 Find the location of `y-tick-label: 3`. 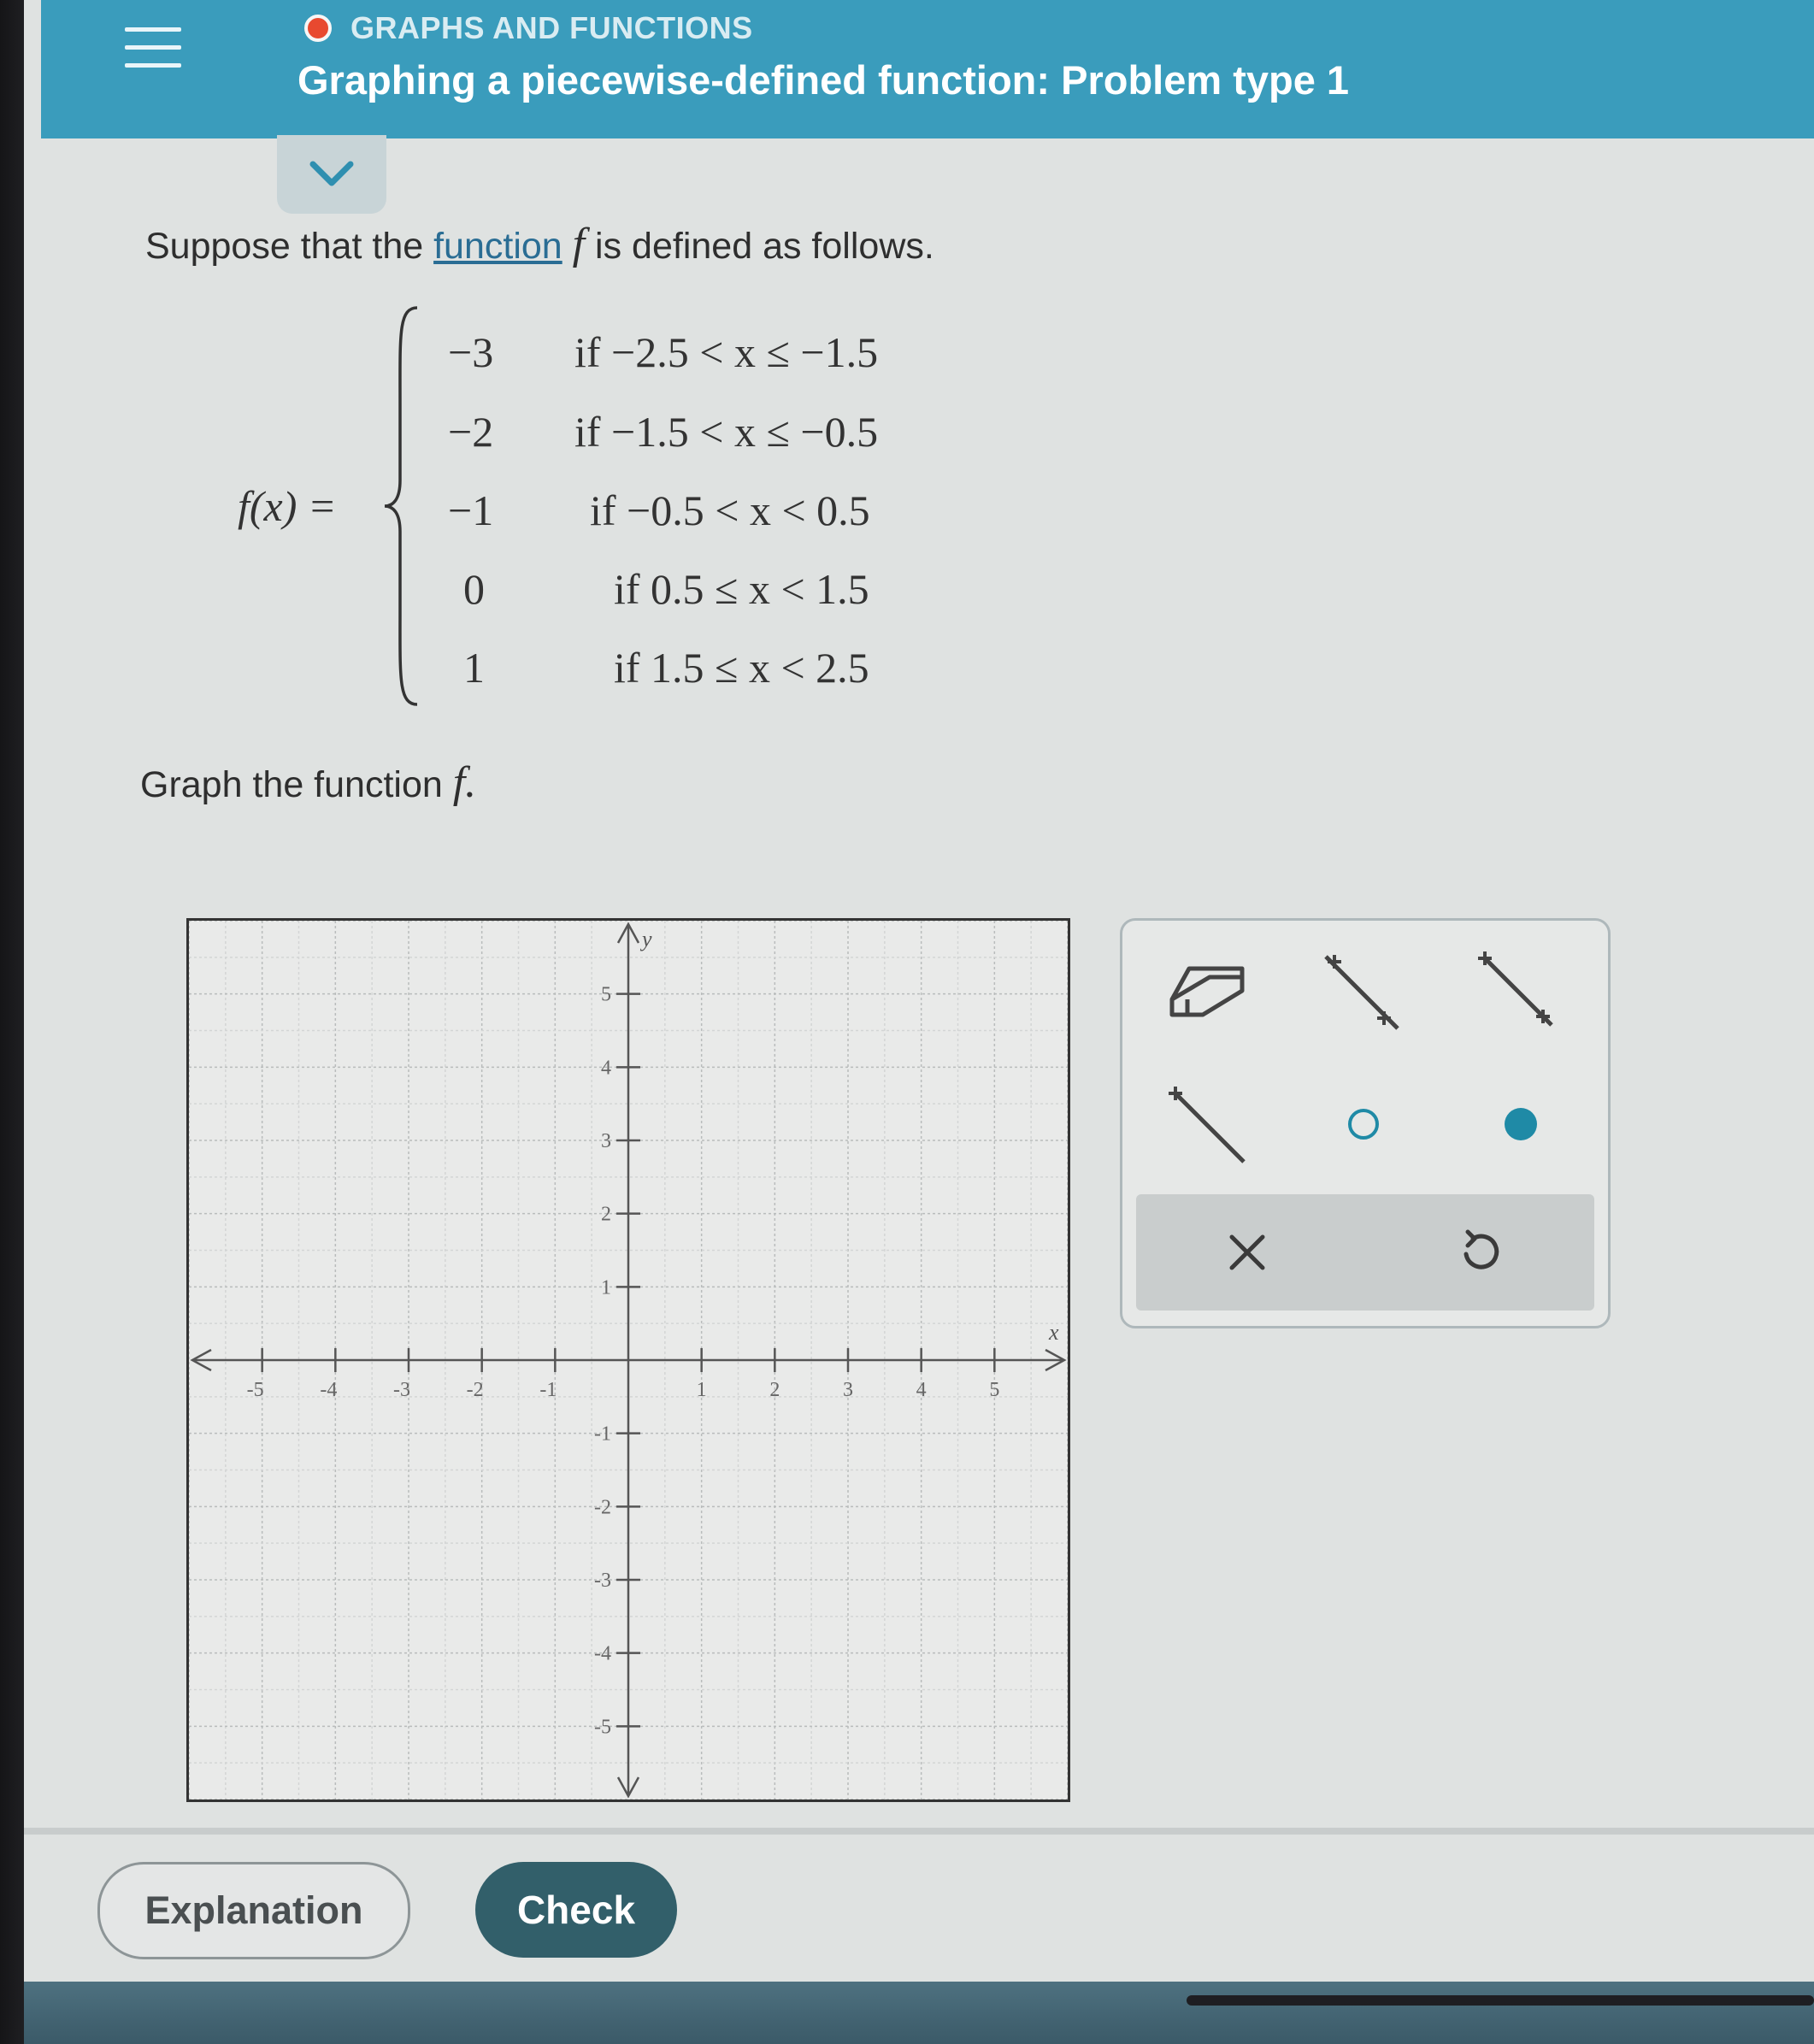

y-tick-label: 3 is located at coordinates (606, 1141).